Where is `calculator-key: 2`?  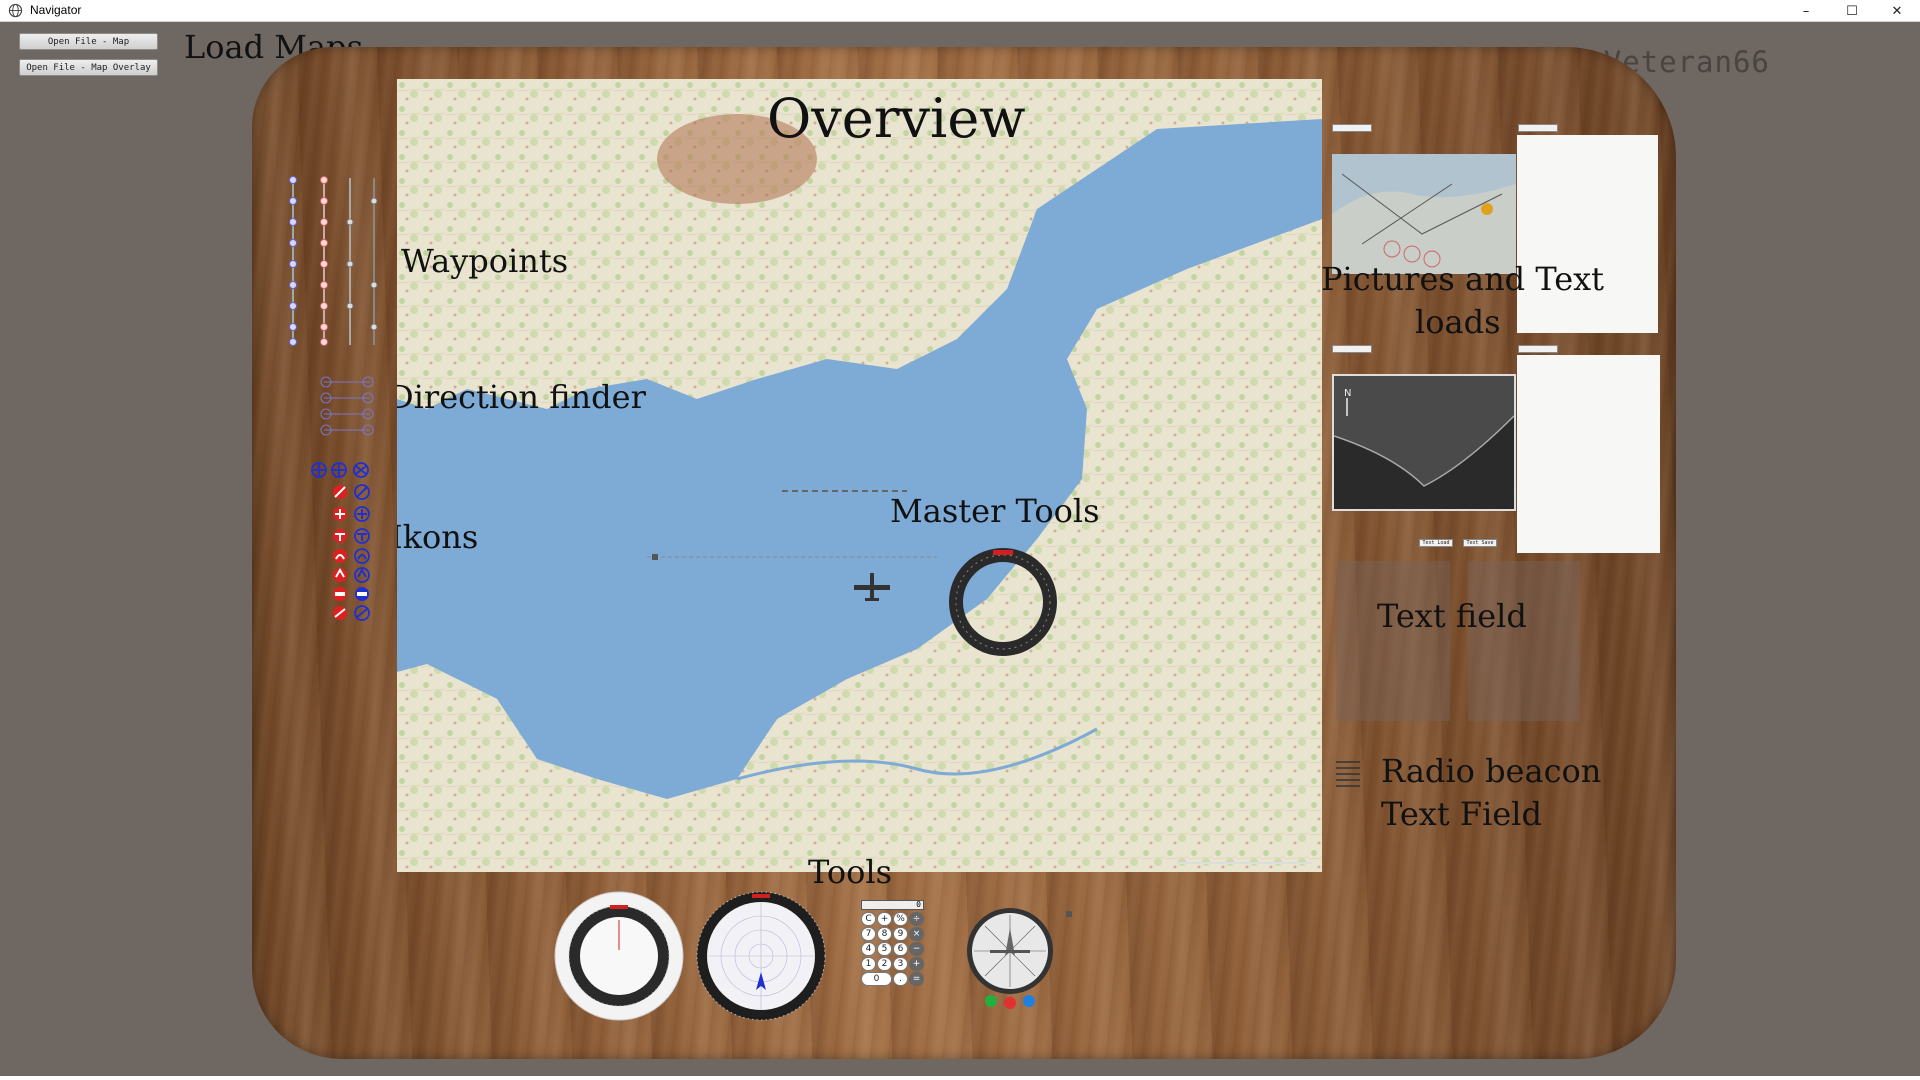 calculator-key: 2 is located at coordinates (884, 964).